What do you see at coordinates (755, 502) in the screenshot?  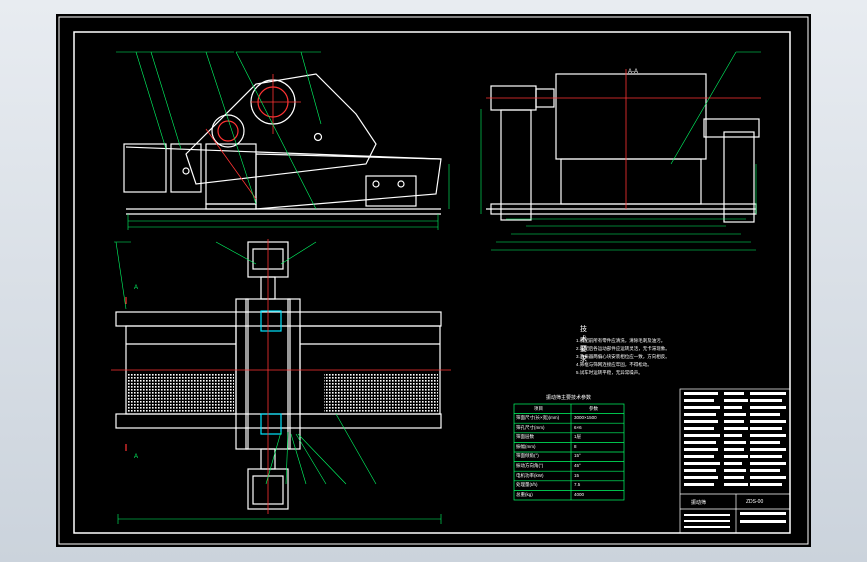 I see `title-block-drawing-no: ZDS-00` at bounding box center [755, 502].